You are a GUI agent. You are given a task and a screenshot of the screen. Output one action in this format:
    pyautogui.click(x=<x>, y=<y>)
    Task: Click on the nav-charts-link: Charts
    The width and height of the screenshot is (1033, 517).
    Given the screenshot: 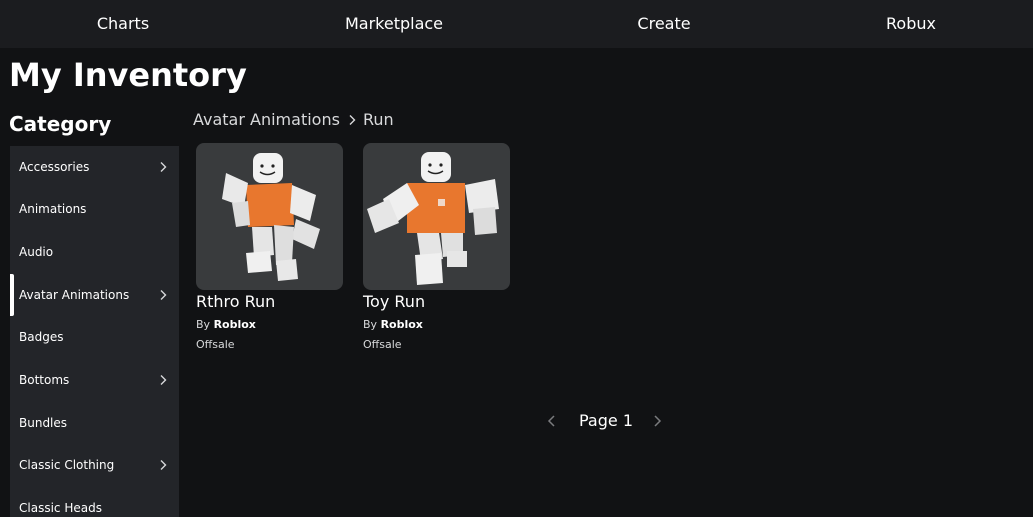 What is the action you would take?
    pyautogui.click(x=123, y=24)
    